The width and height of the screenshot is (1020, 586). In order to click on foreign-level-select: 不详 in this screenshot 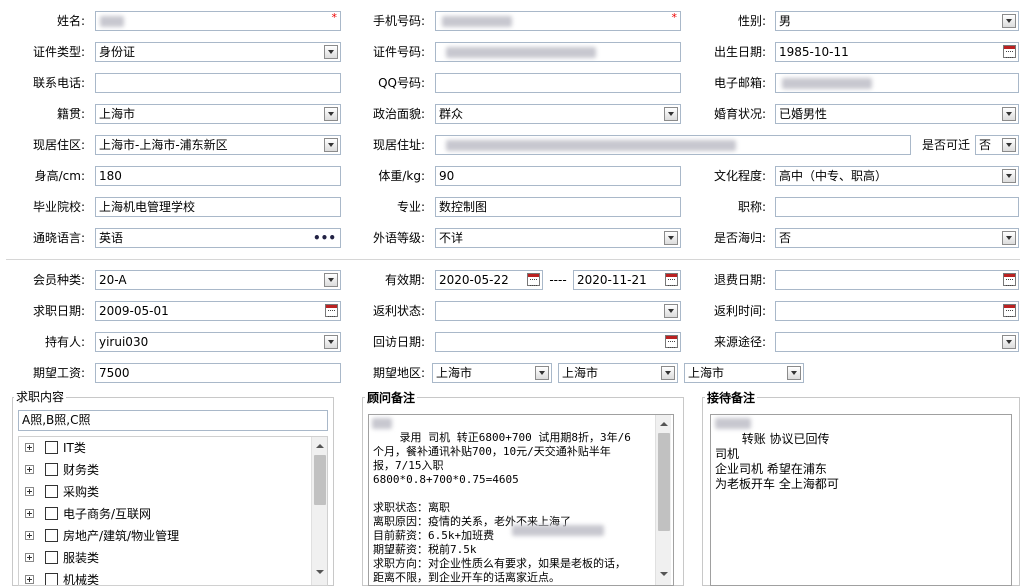, I will do `click(558, 238)`.